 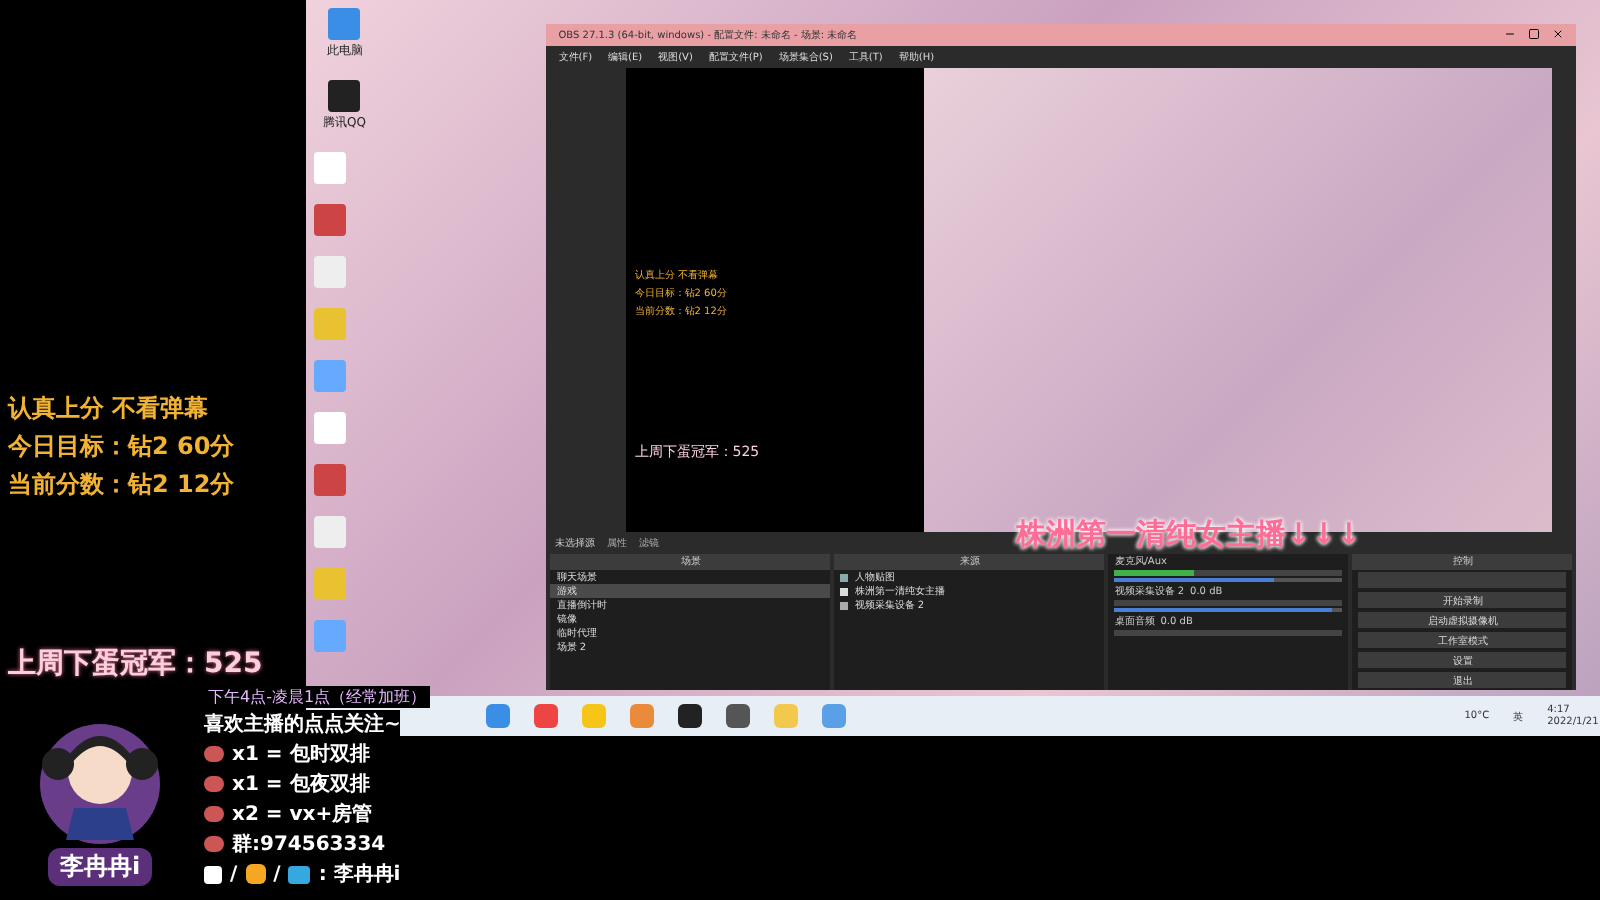 What do you see at coordinates (359, 874) in the screenshot?
I see `streamer-name: : 李冉冉i` at bounding box center [359, 874].